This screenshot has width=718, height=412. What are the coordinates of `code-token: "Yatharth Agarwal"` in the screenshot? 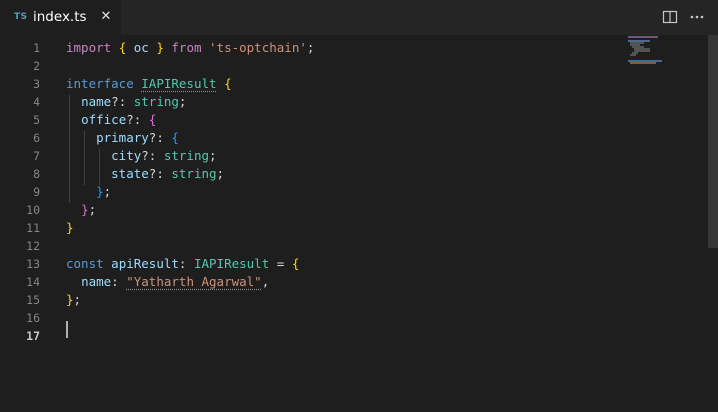 It's located at (194, 281).